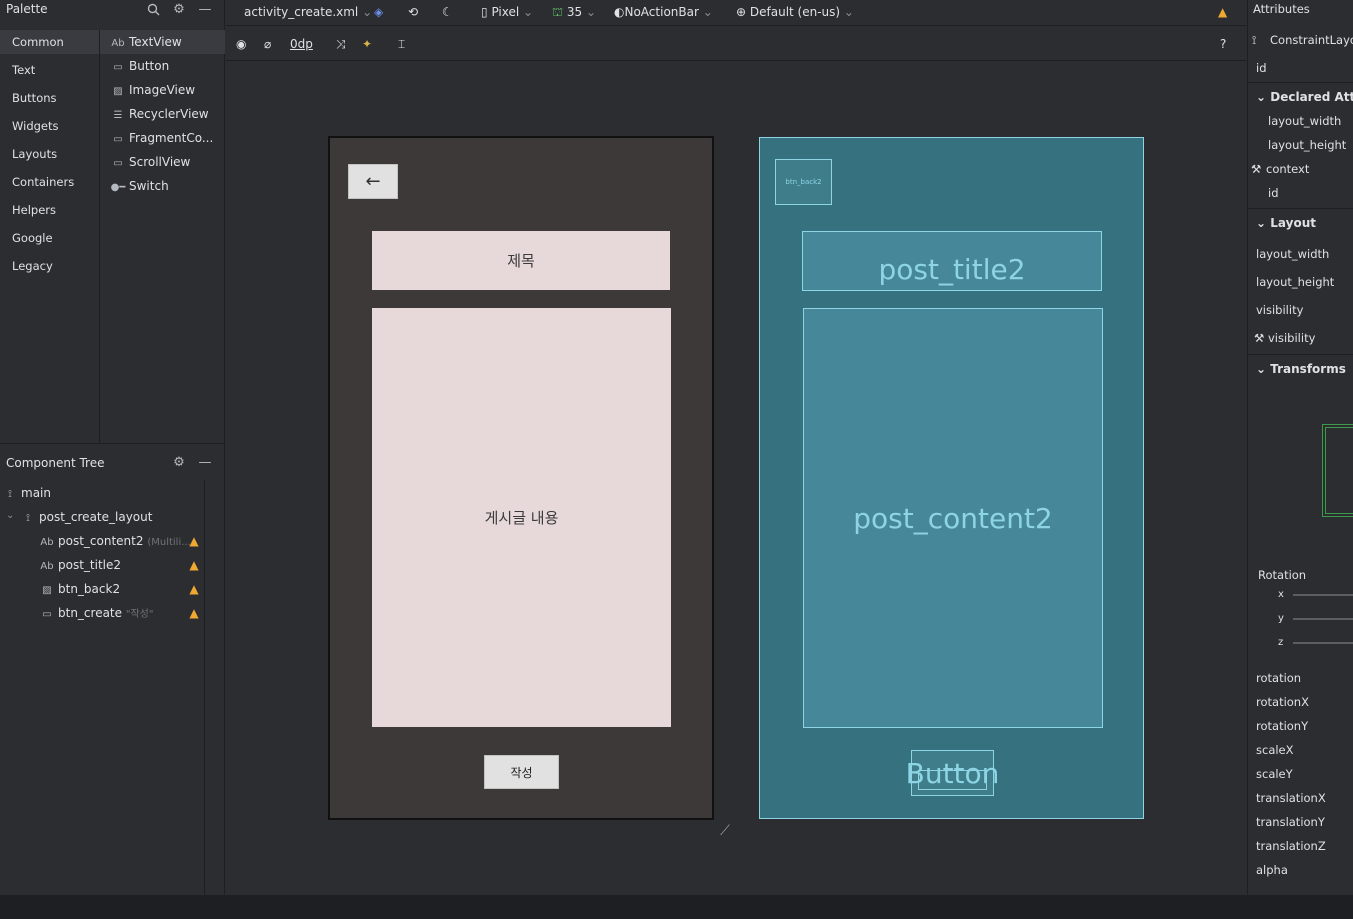 The height and width of the screenshot is (919, 1353). Describe the element at coordinates (1300, 222) in the screenshot. I see `section-layout: ⌄ Layout` at that location.